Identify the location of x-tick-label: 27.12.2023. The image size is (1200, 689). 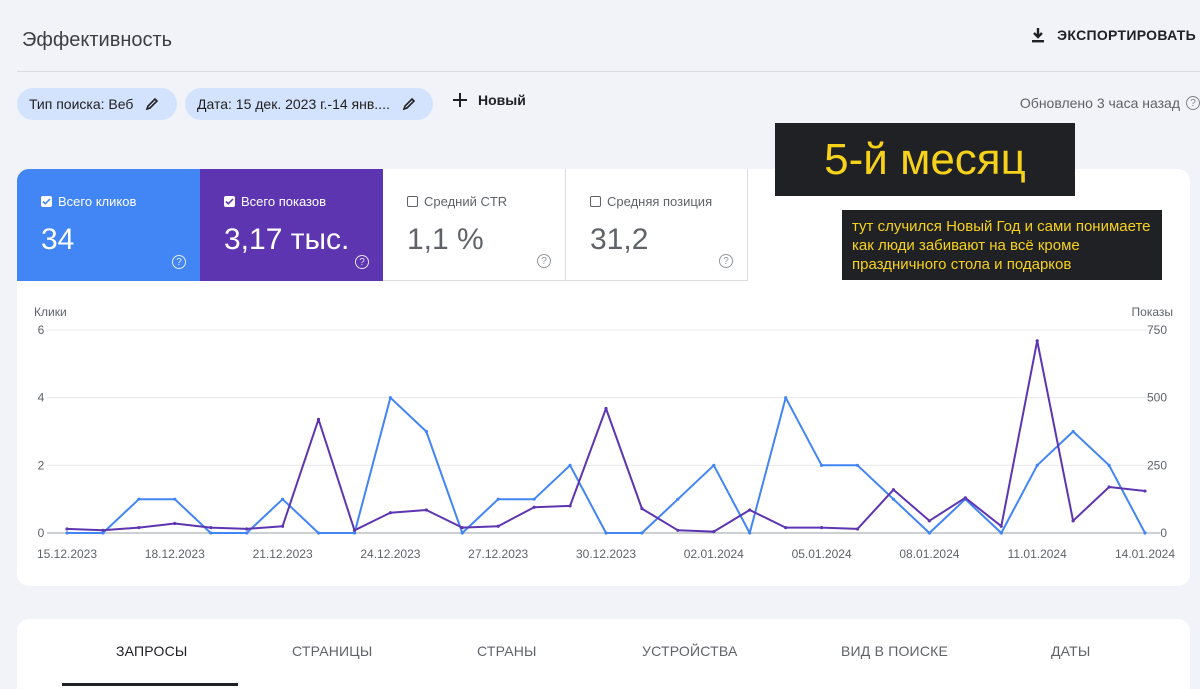
(498, 554).